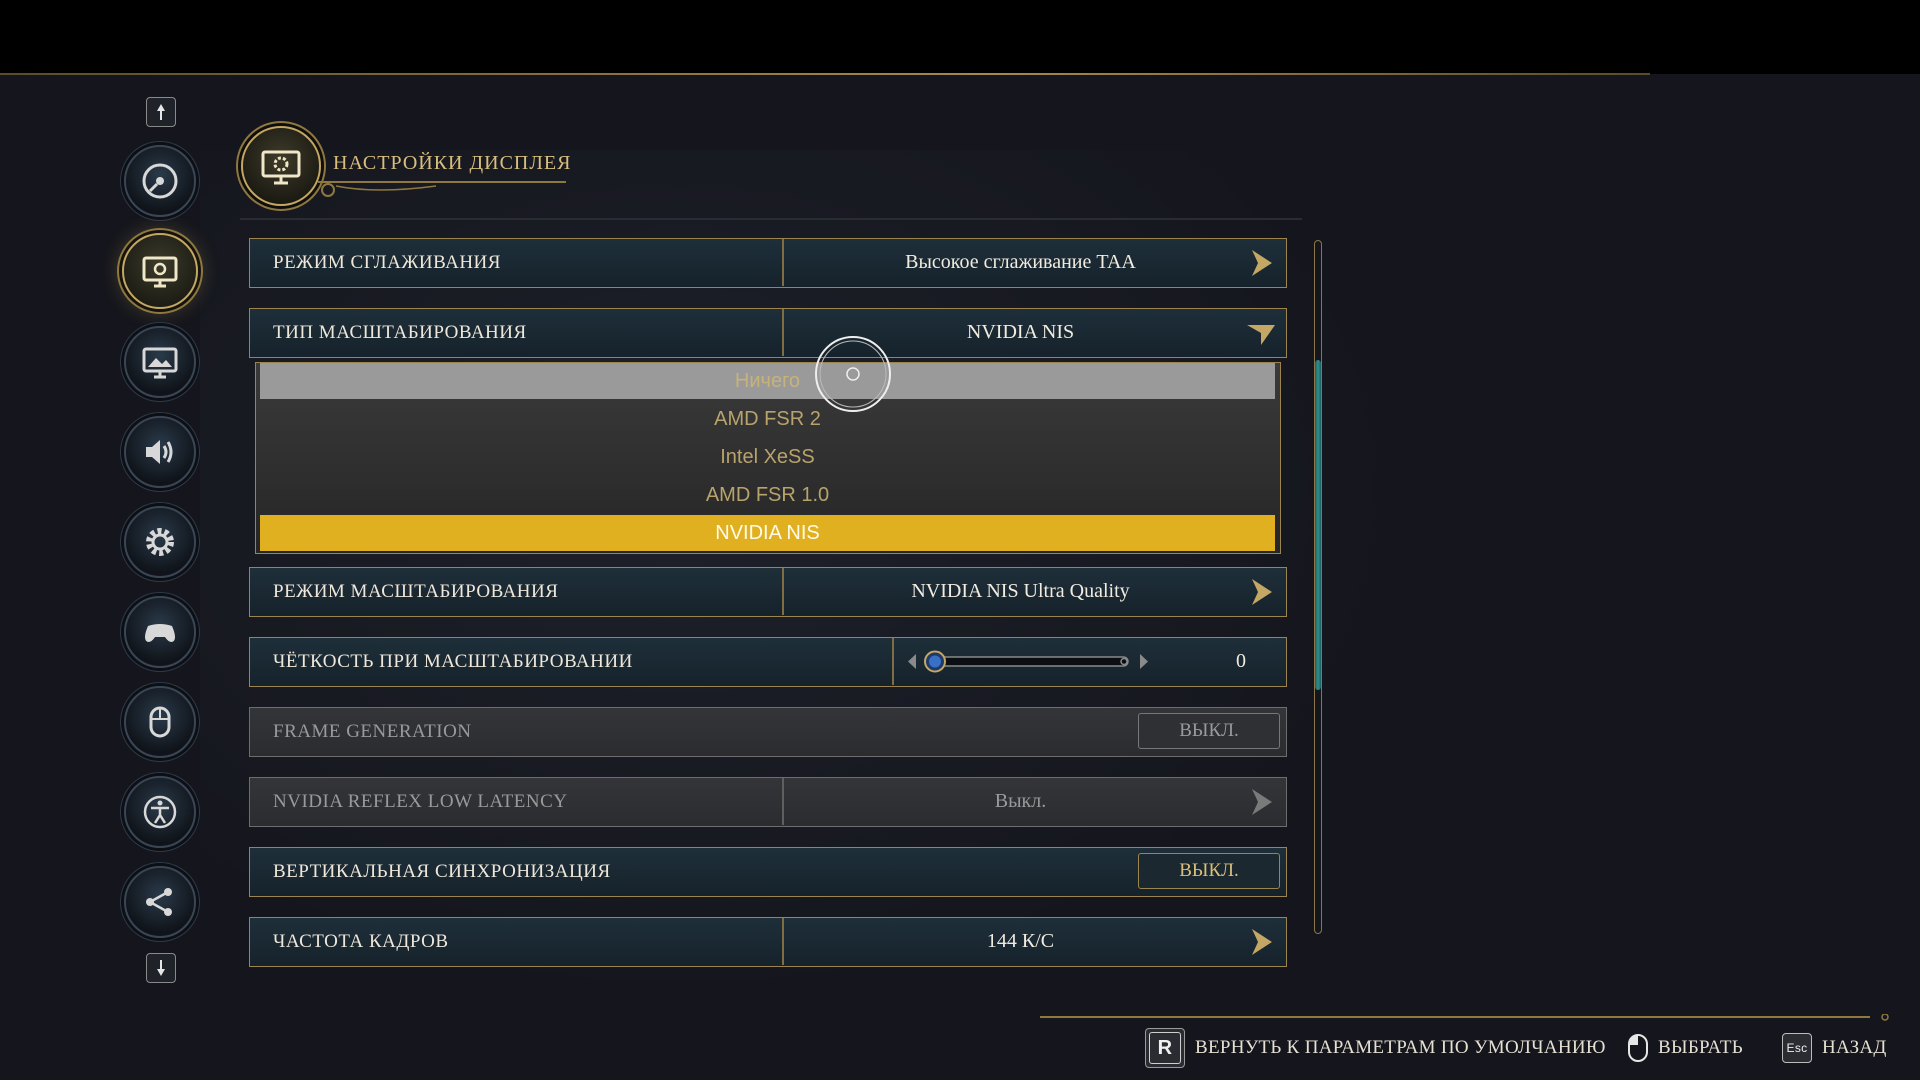 This screenshot has width=1920, height=1080. What do you see at coordinates (1854, 1047) in the screenshot?
I see `back-label: НАЗАД` at bounding box center [1854, 1047].